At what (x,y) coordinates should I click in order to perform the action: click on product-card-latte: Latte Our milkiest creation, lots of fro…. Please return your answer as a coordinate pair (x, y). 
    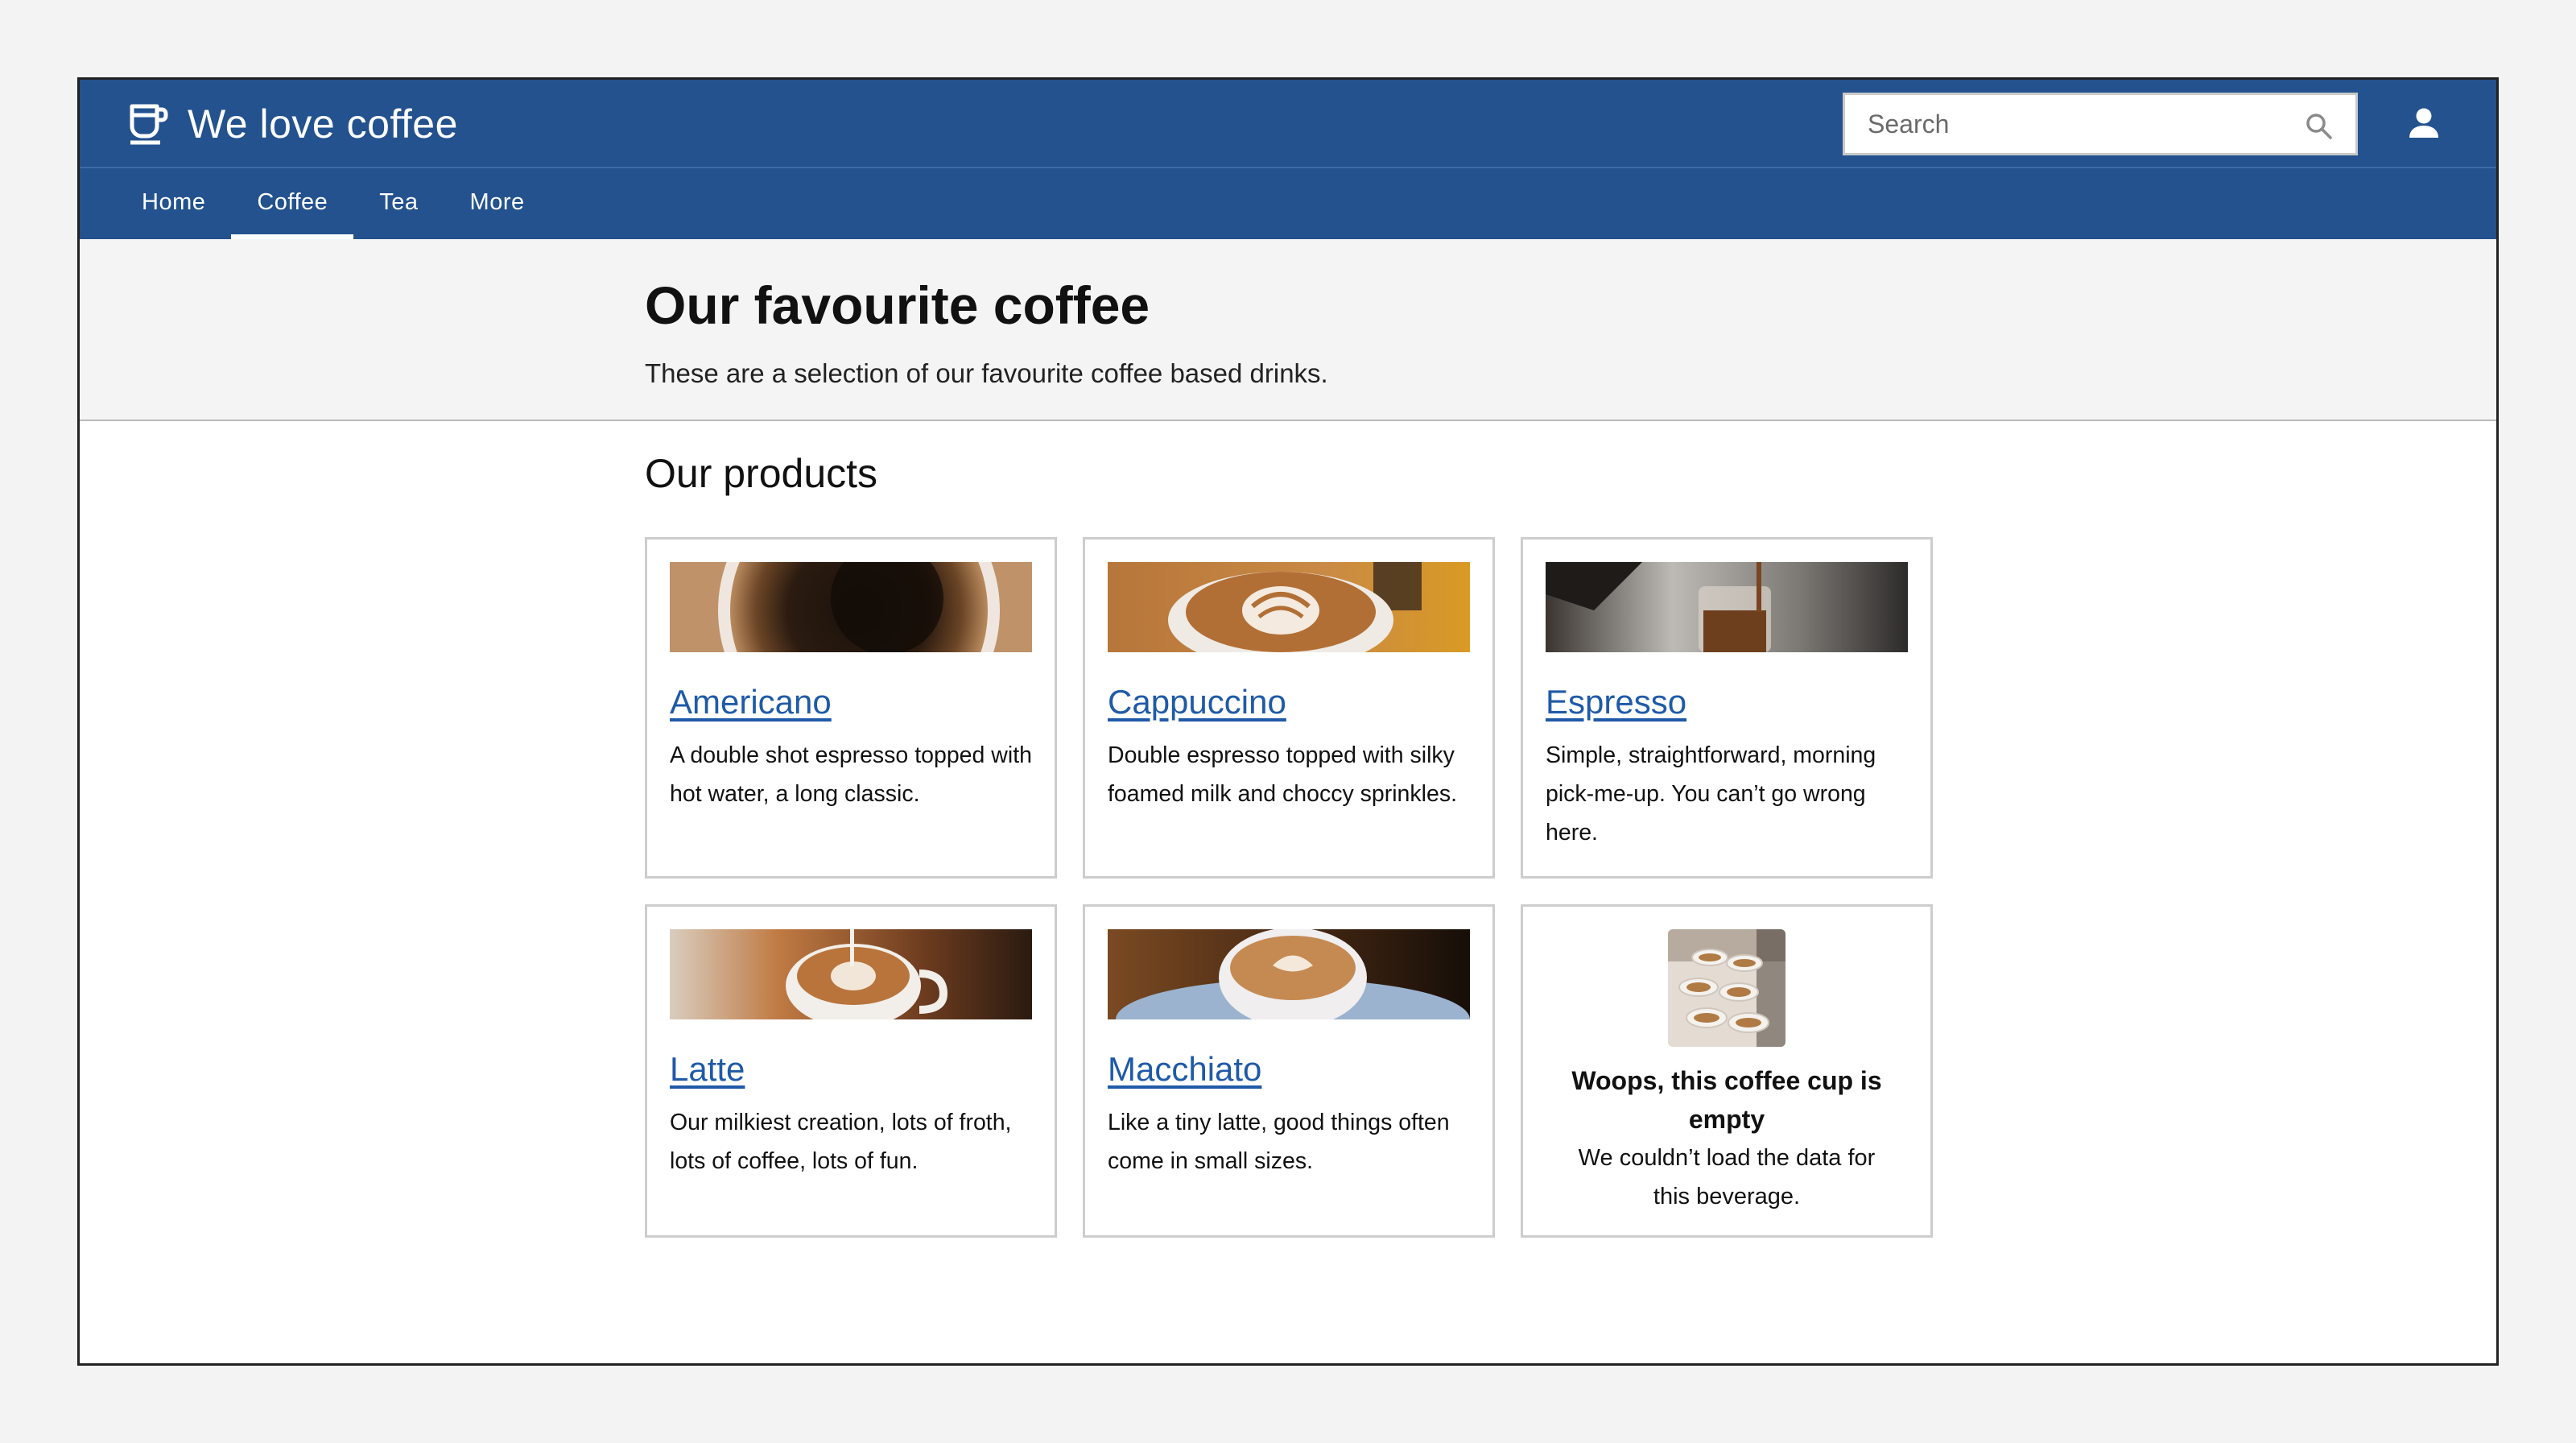
    Looking at the image, I should click on (851, 1071).